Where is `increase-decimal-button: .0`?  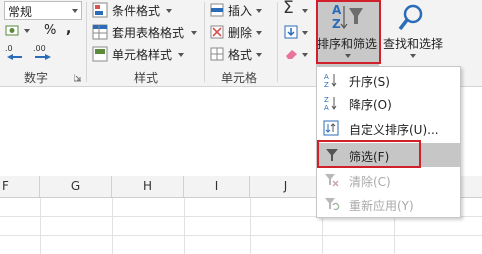 increase-decimal-button: .0 is located at coordinates (16, 52).